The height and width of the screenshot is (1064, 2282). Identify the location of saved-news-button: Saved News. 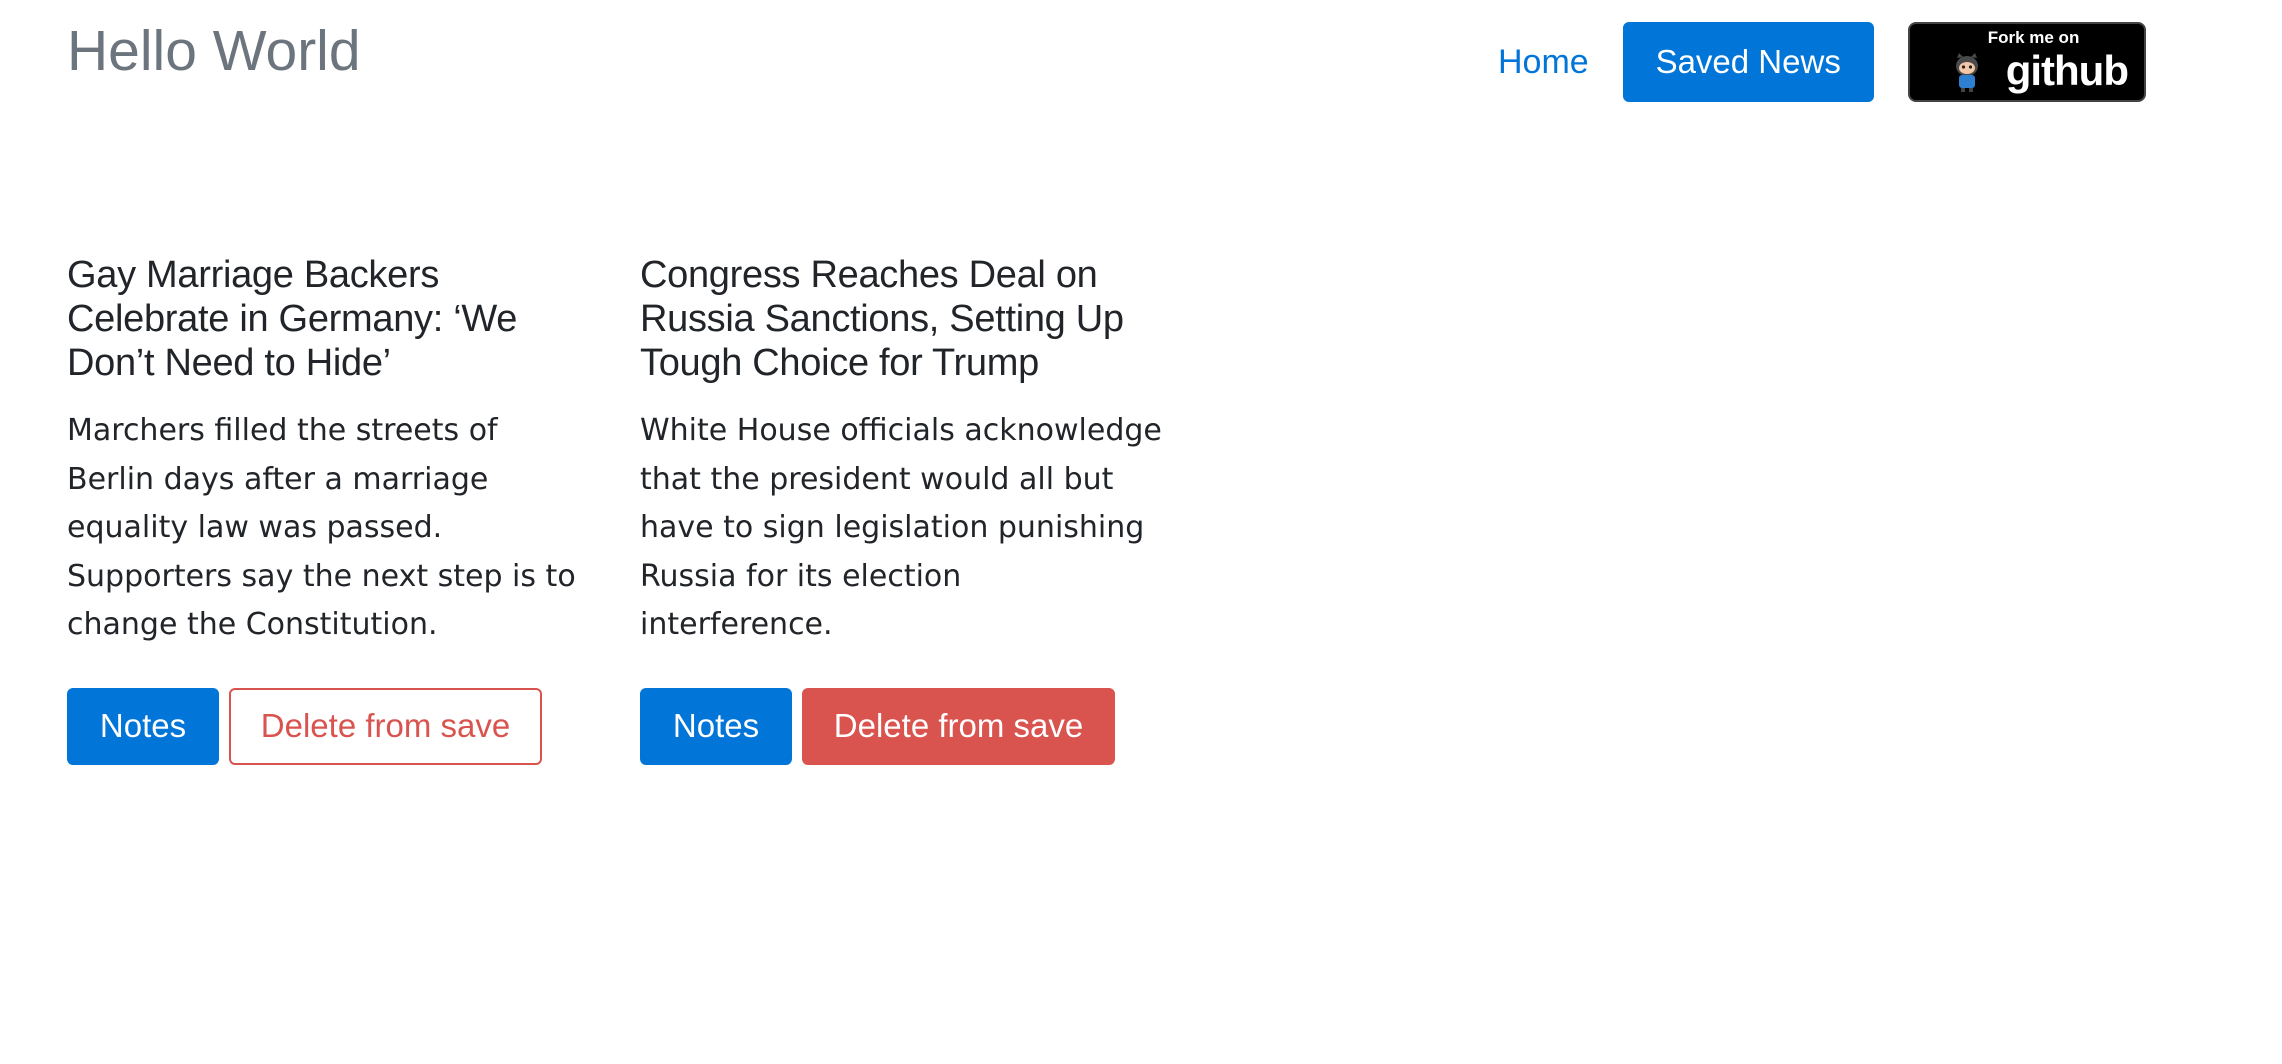
(1748, 62).